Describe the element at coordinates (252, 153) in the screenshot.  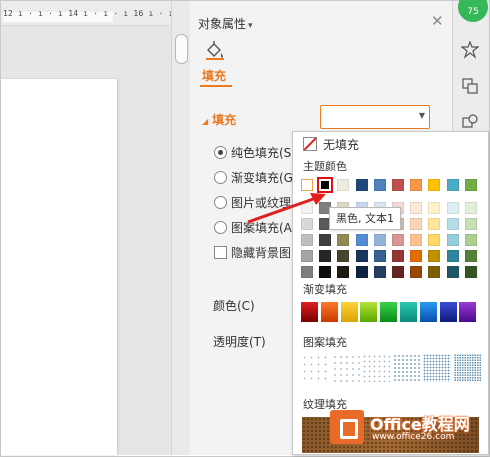
I see `option-solid-fill: 纯色填充(S` at that location.